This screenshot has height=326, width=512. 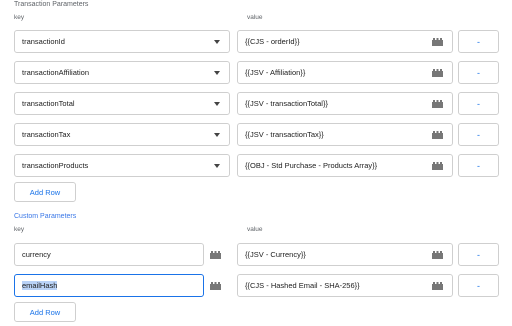 I want to click on value-text: {{JSV - transactionTotal}}, so click(x=286, y=103).